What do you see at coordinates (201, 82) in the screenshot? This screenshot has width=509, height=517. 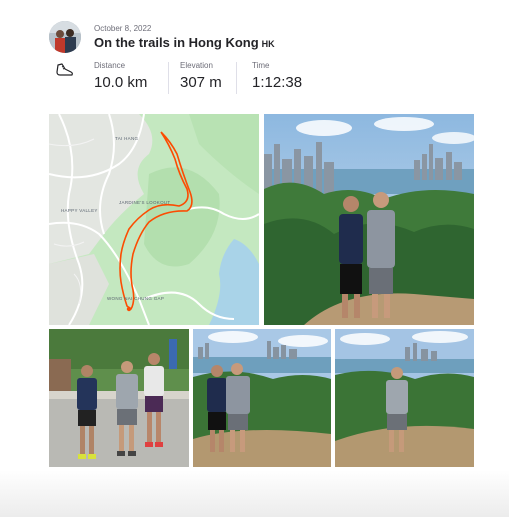 I see `stat-elevation-value: 307 m` at bounding box center [201, 82].